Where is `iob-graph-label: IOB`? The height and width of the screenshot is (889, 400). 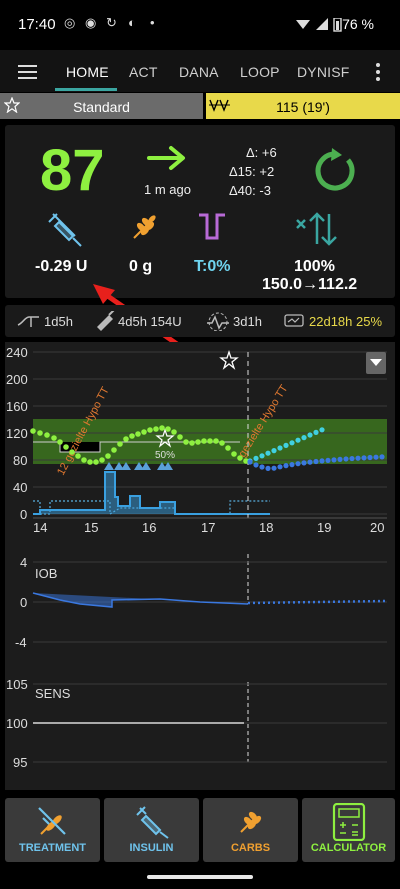
iob-graph-label: IOB is located at coordinates (46, 573).